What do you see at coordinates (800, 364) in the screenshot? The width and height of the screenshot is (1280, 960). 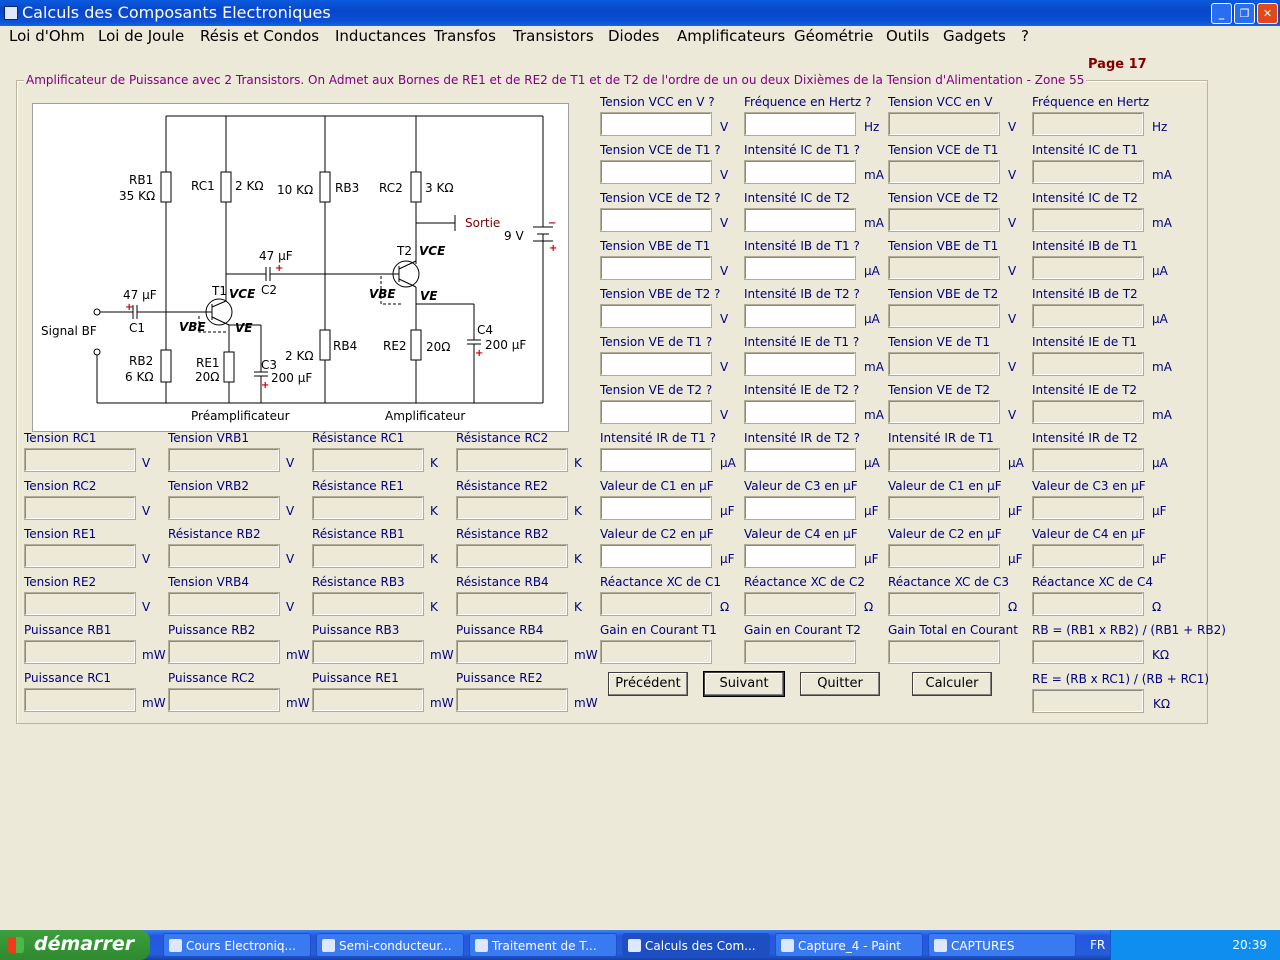 I see `input-intensite-ie-de-t1` at bounding box center [800, 364].